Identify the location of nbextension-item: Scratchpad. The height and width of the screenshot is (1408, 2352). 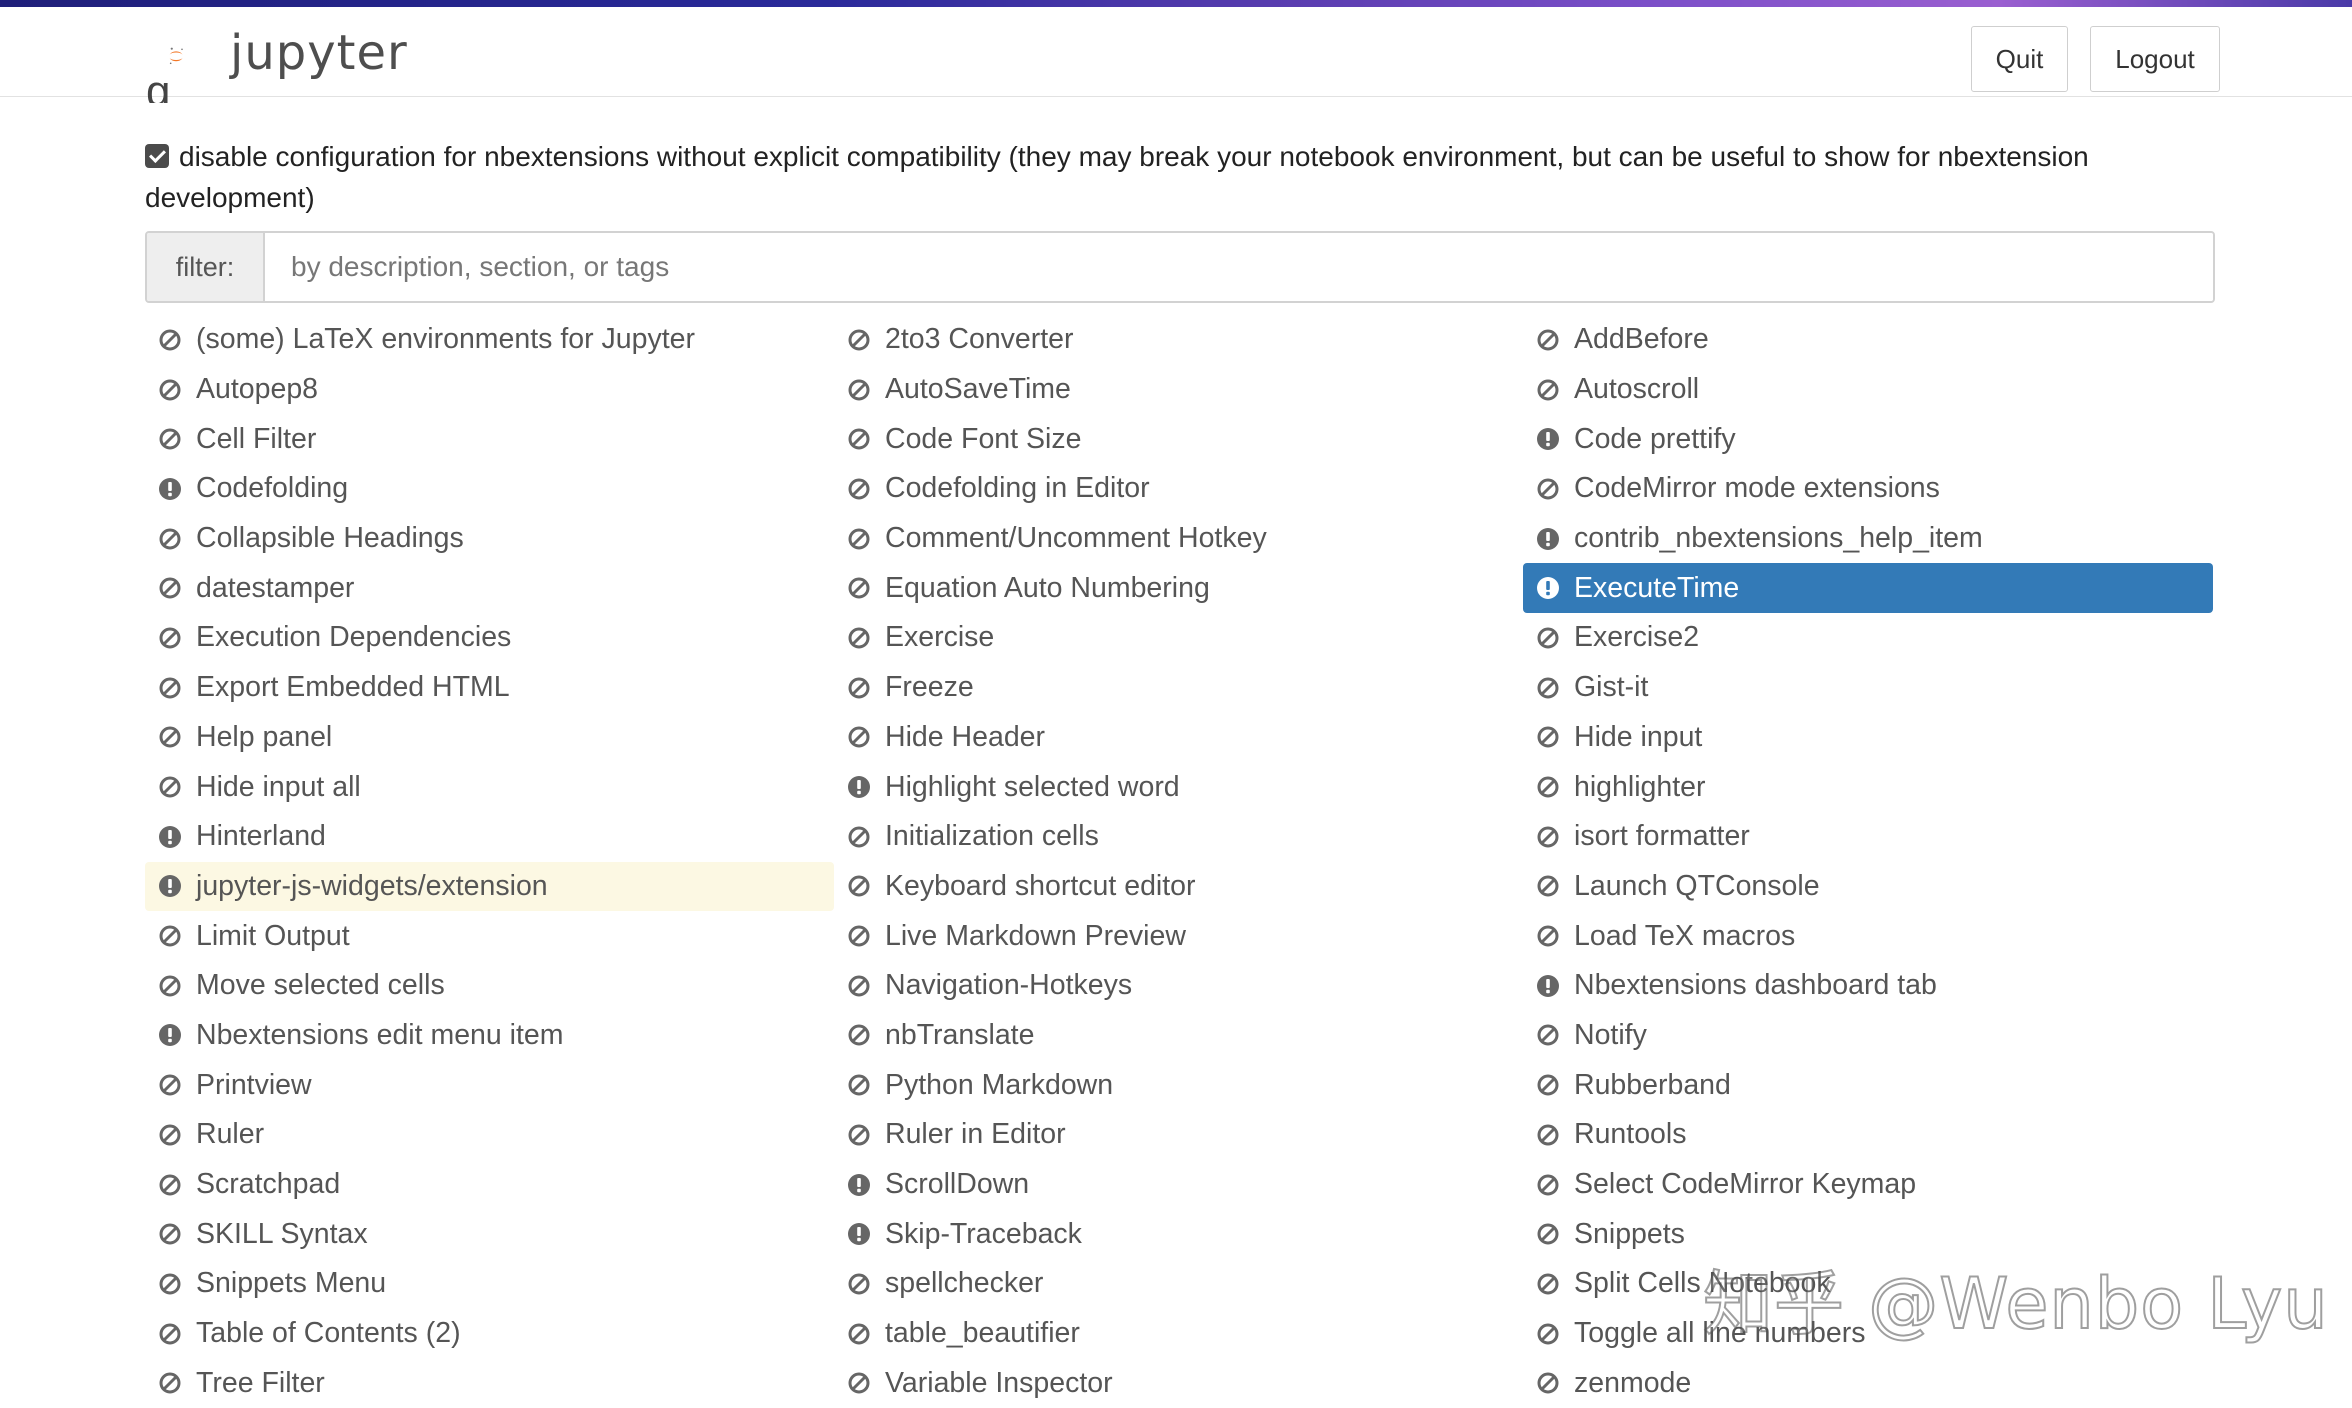
(489, 1185).